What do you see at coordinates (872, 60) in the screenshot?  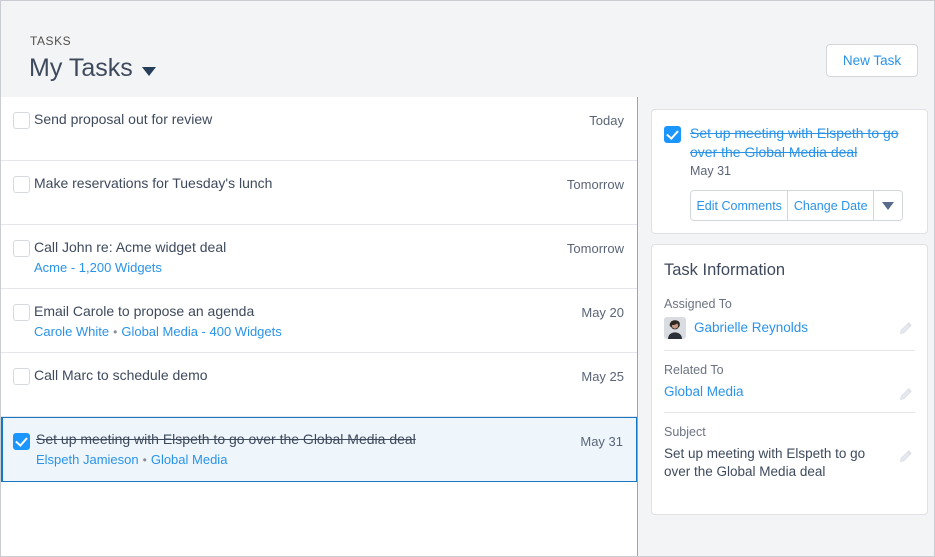 I see `new-task-button: New Task` at bounding box center [872, 60].